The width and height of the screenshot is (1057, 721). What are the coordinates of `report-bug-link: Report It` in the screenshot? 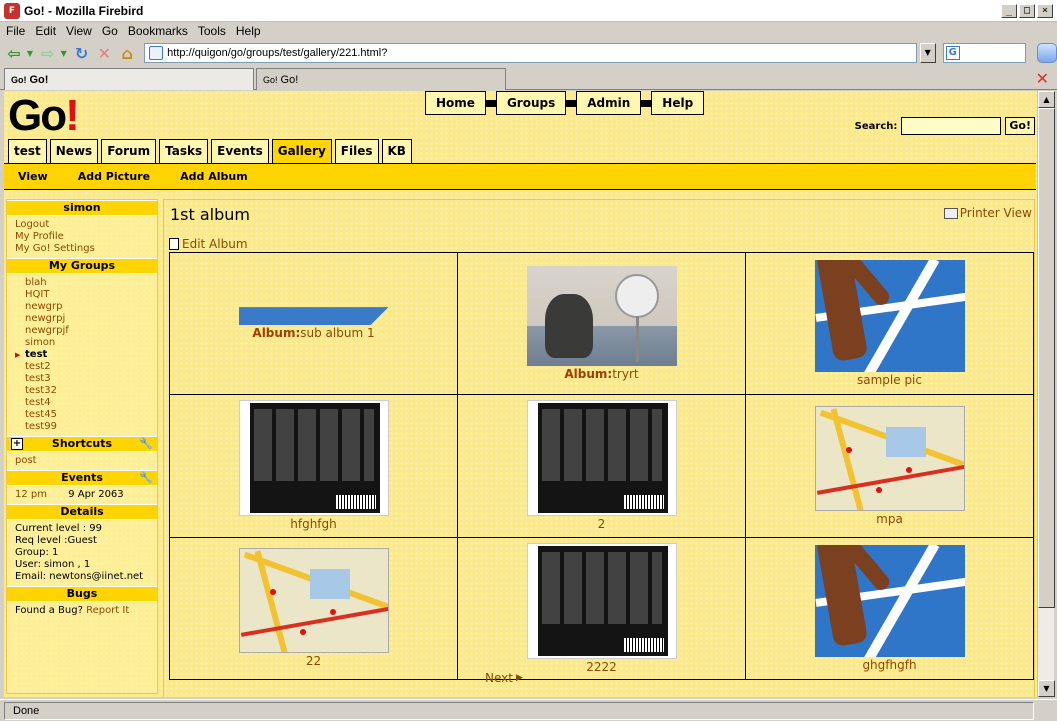 It's located at (107, 610).